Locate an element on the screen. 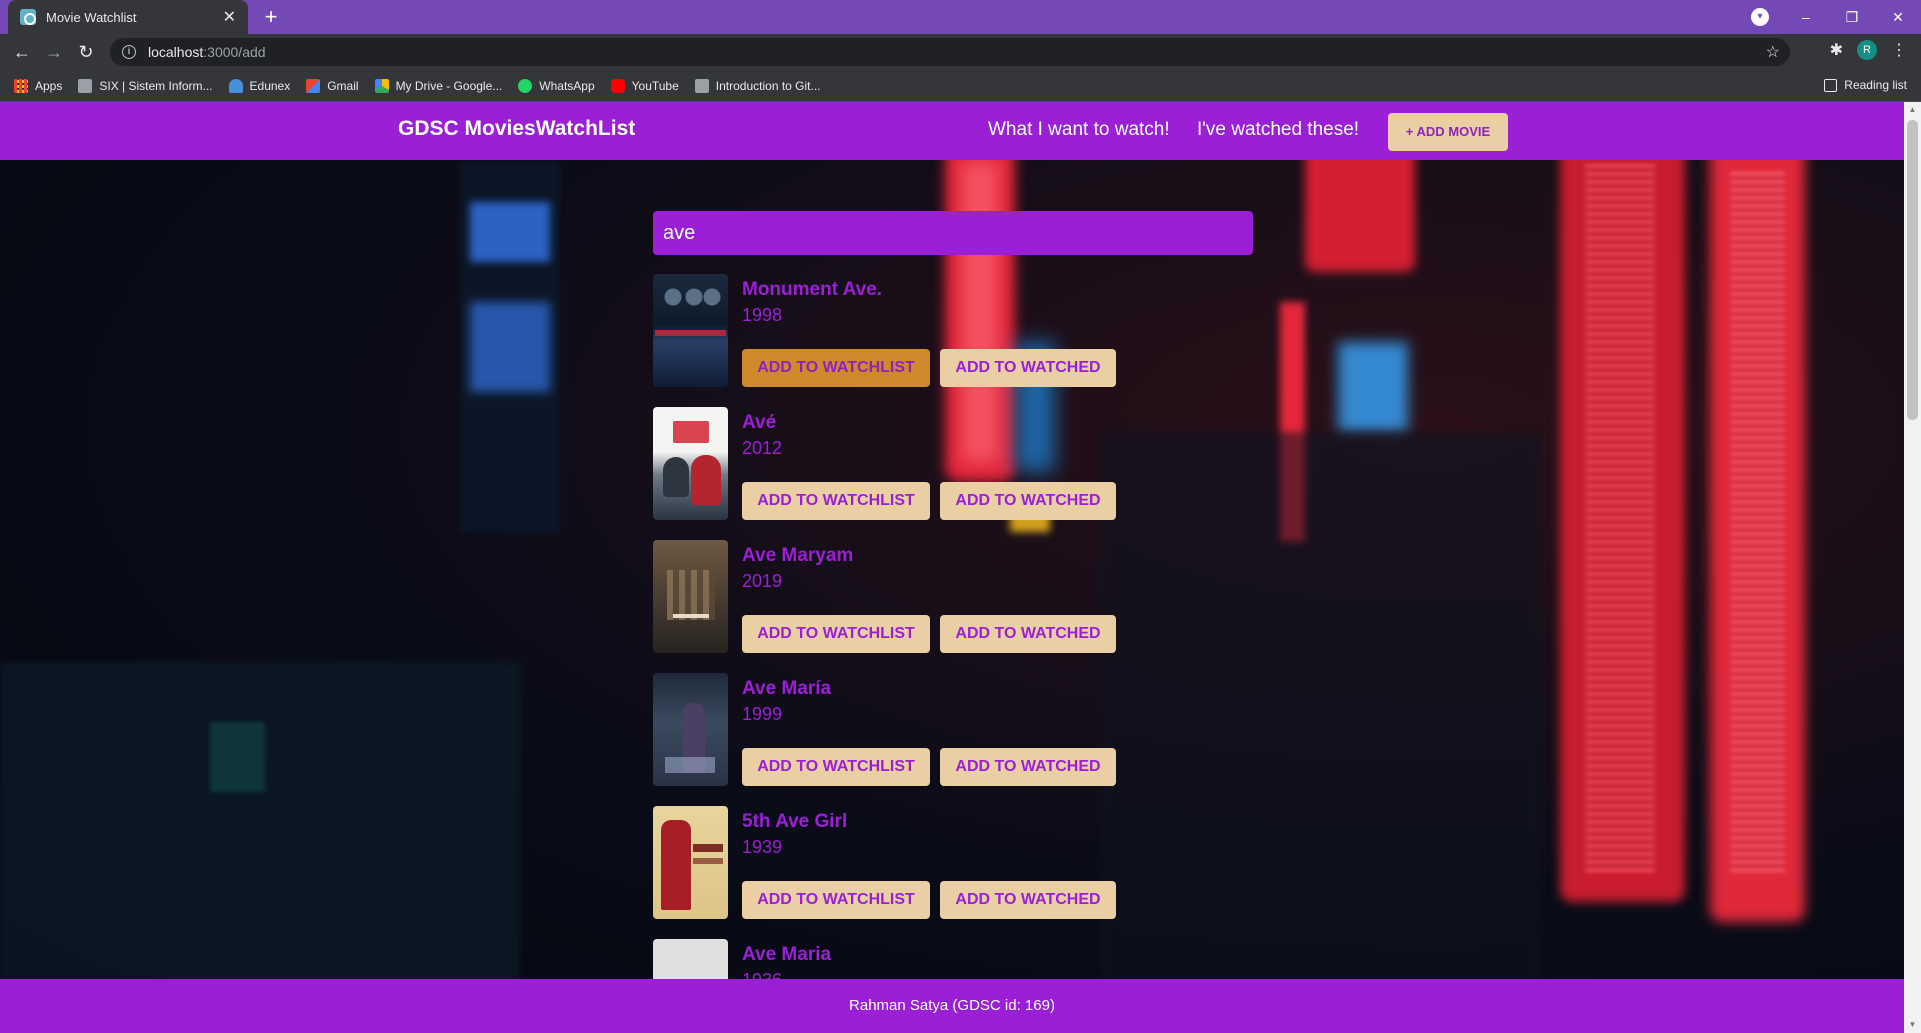 The width and height of the screenshot is (1921, 1033). reading-list-button: Reading list is located at coordinates (1865, 85).